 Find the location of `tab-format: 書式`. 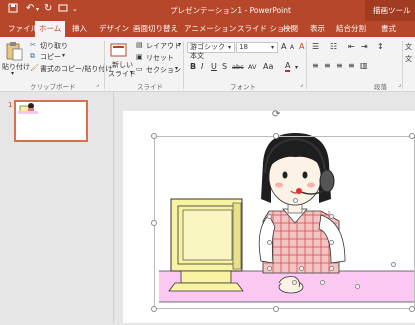

tab-format: 書式 is located at coordinates (388, 28).